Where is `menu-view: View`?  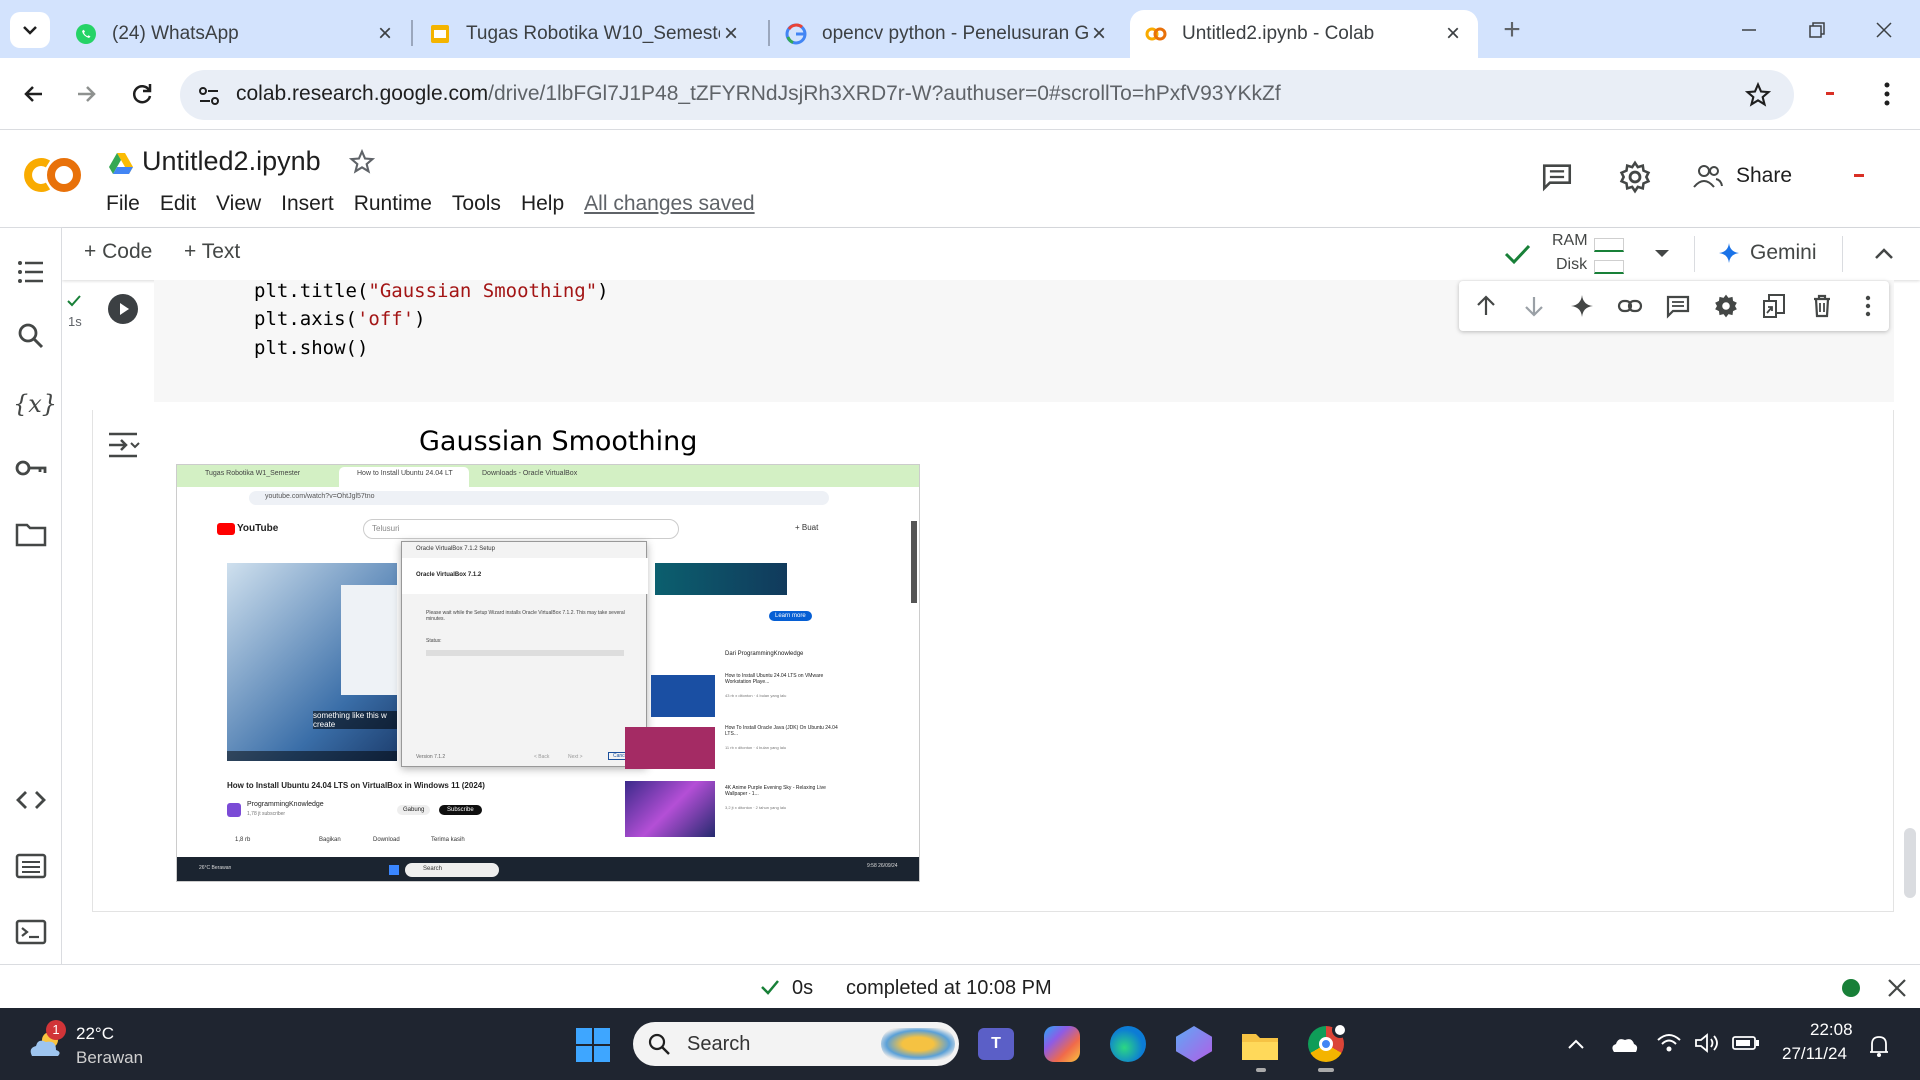
menu-view: View is located at coordinates (238, 204).